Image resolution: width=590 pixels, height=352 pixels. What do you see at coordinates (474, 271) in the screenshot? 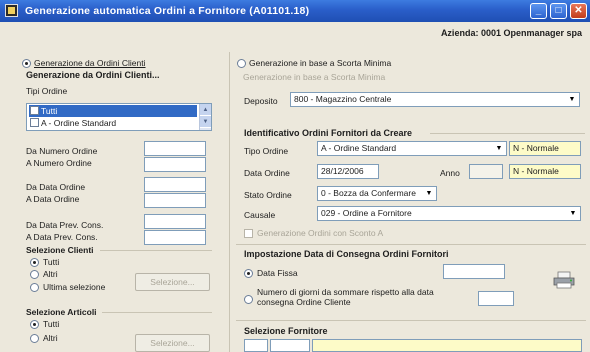
I see `data-fissa-input` at bounding box center [474, 271].